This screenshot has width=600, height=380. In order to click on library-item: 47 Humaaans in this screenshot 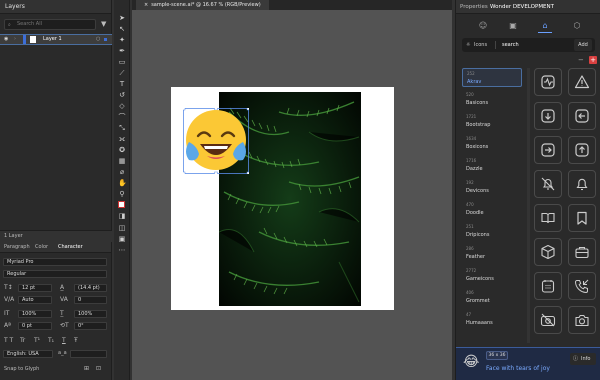, I will do `click(492, 319)`.